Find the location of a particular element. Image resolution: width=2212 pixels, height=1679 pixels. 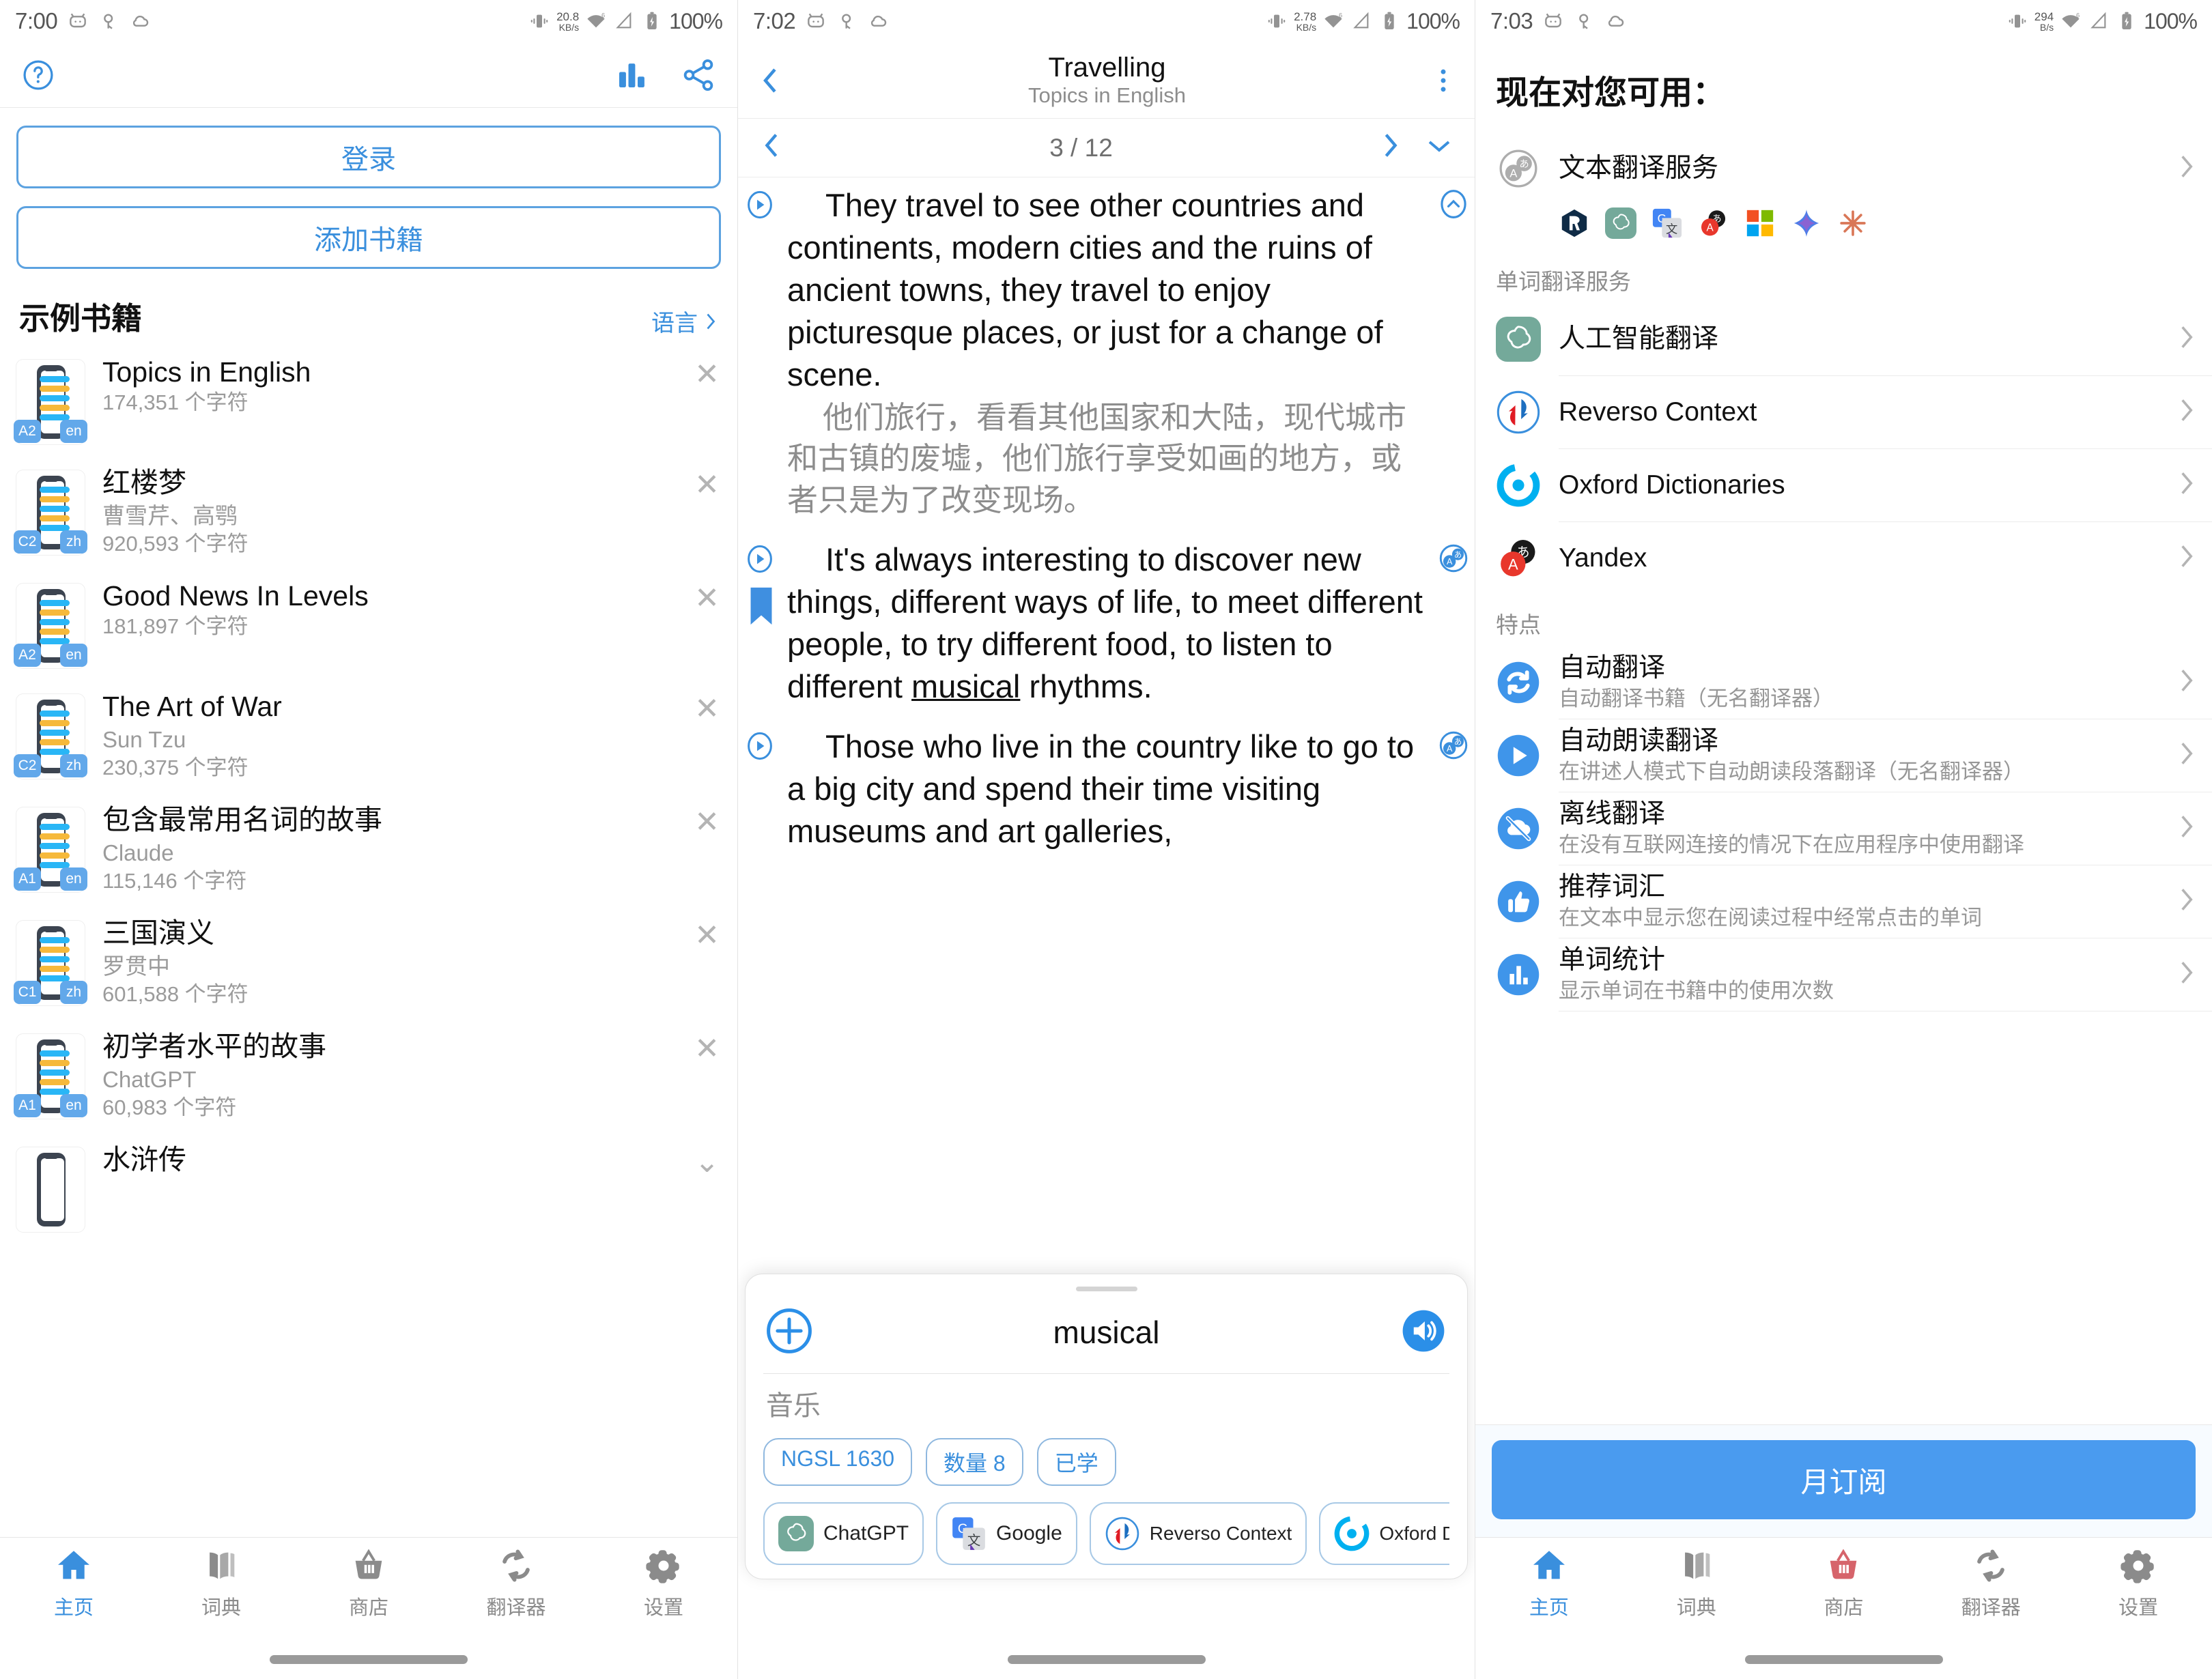

tap-gesture-icon is located at coordinates (1585, 21).